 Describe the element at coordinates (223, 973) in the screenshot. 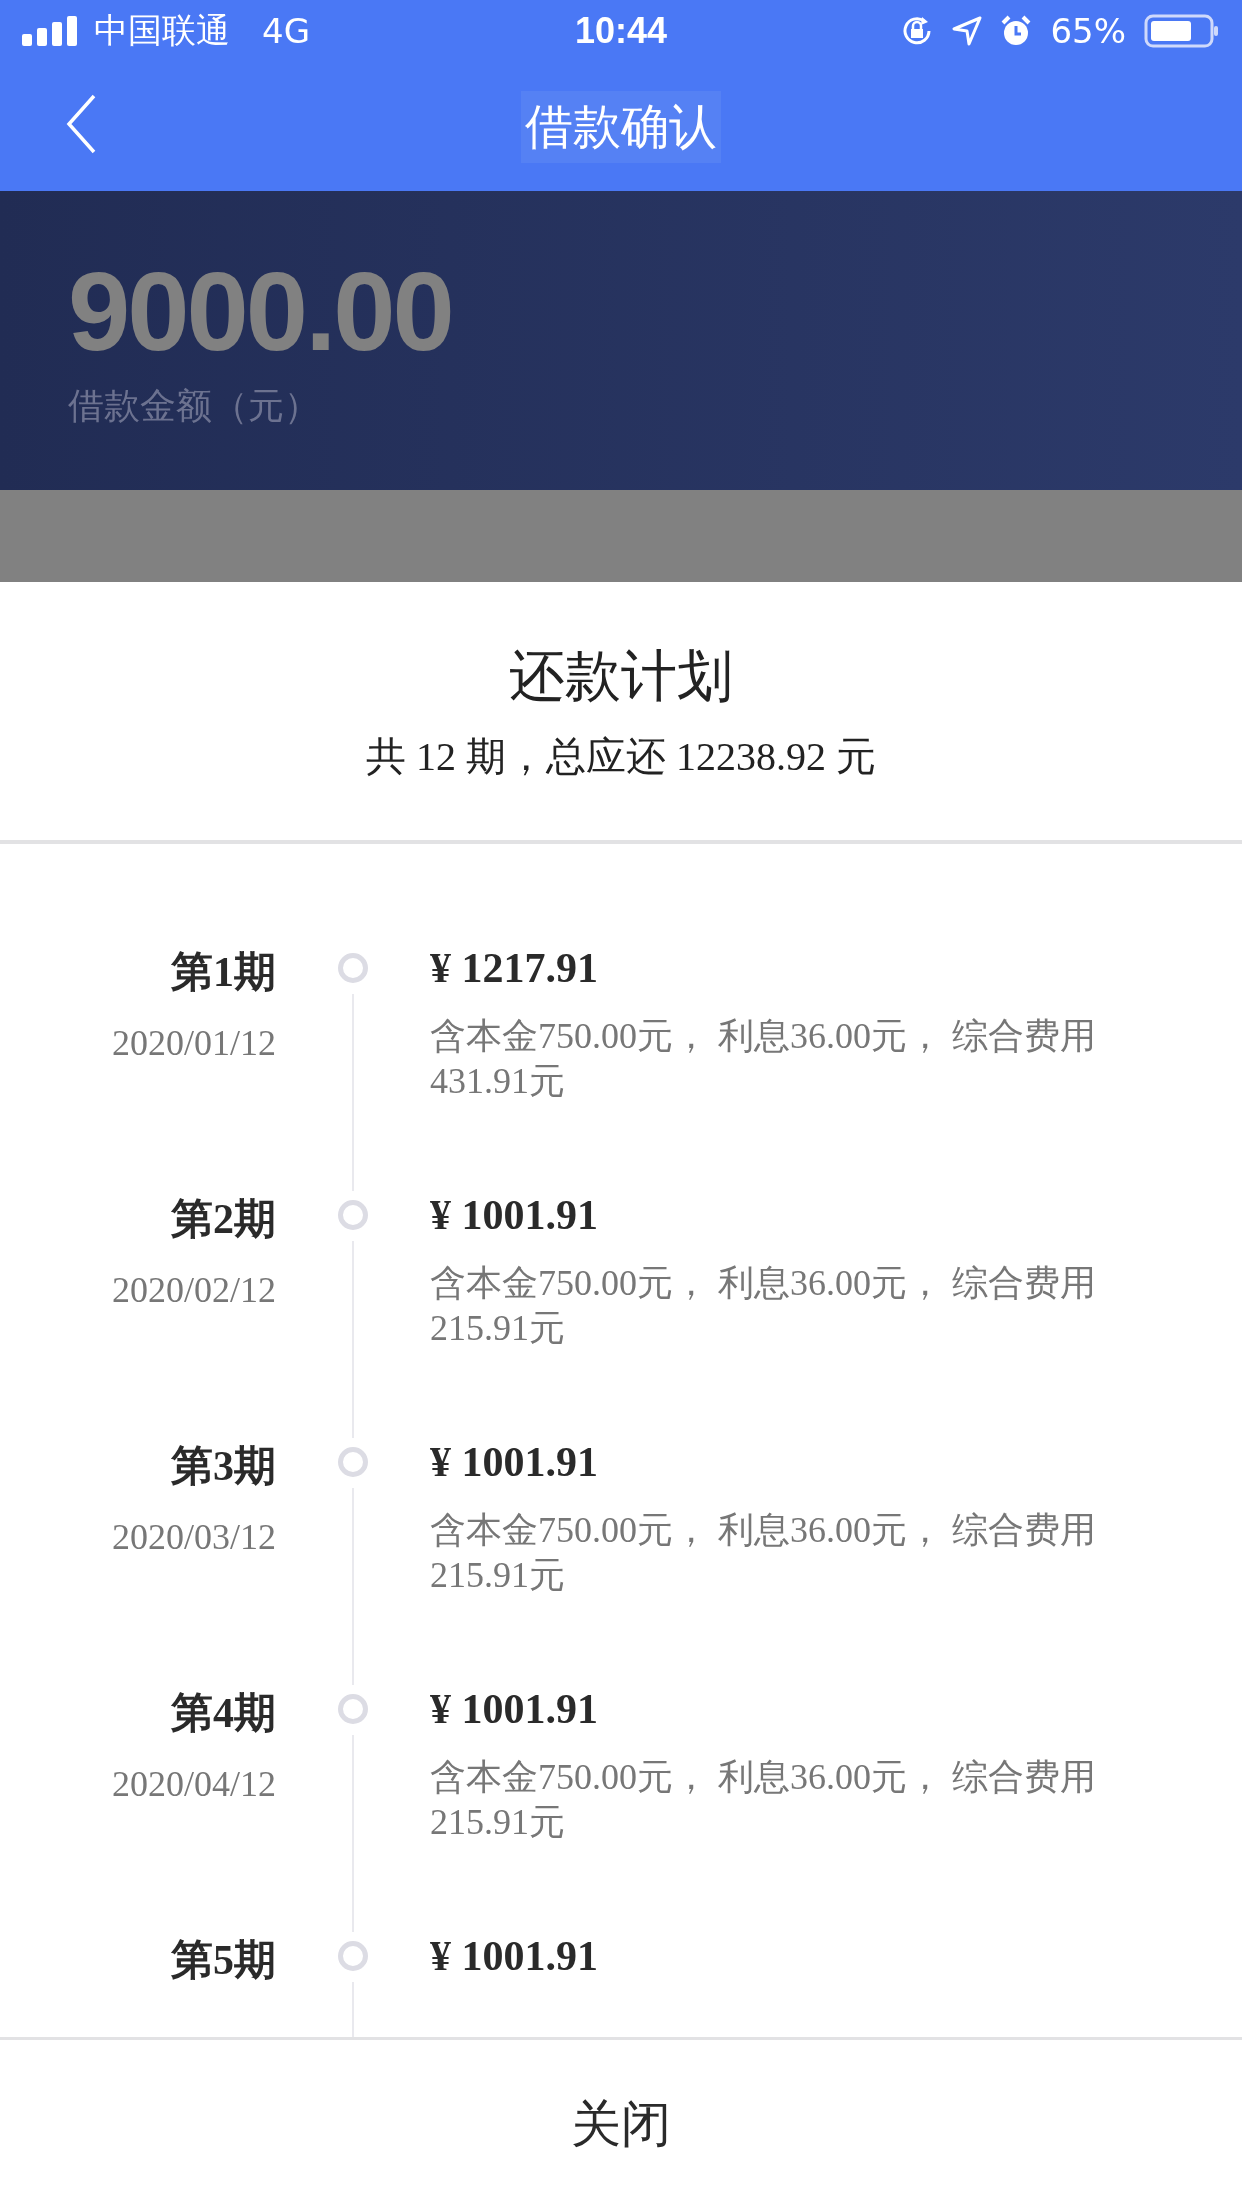

I see `period-label: 第1期` at that location.